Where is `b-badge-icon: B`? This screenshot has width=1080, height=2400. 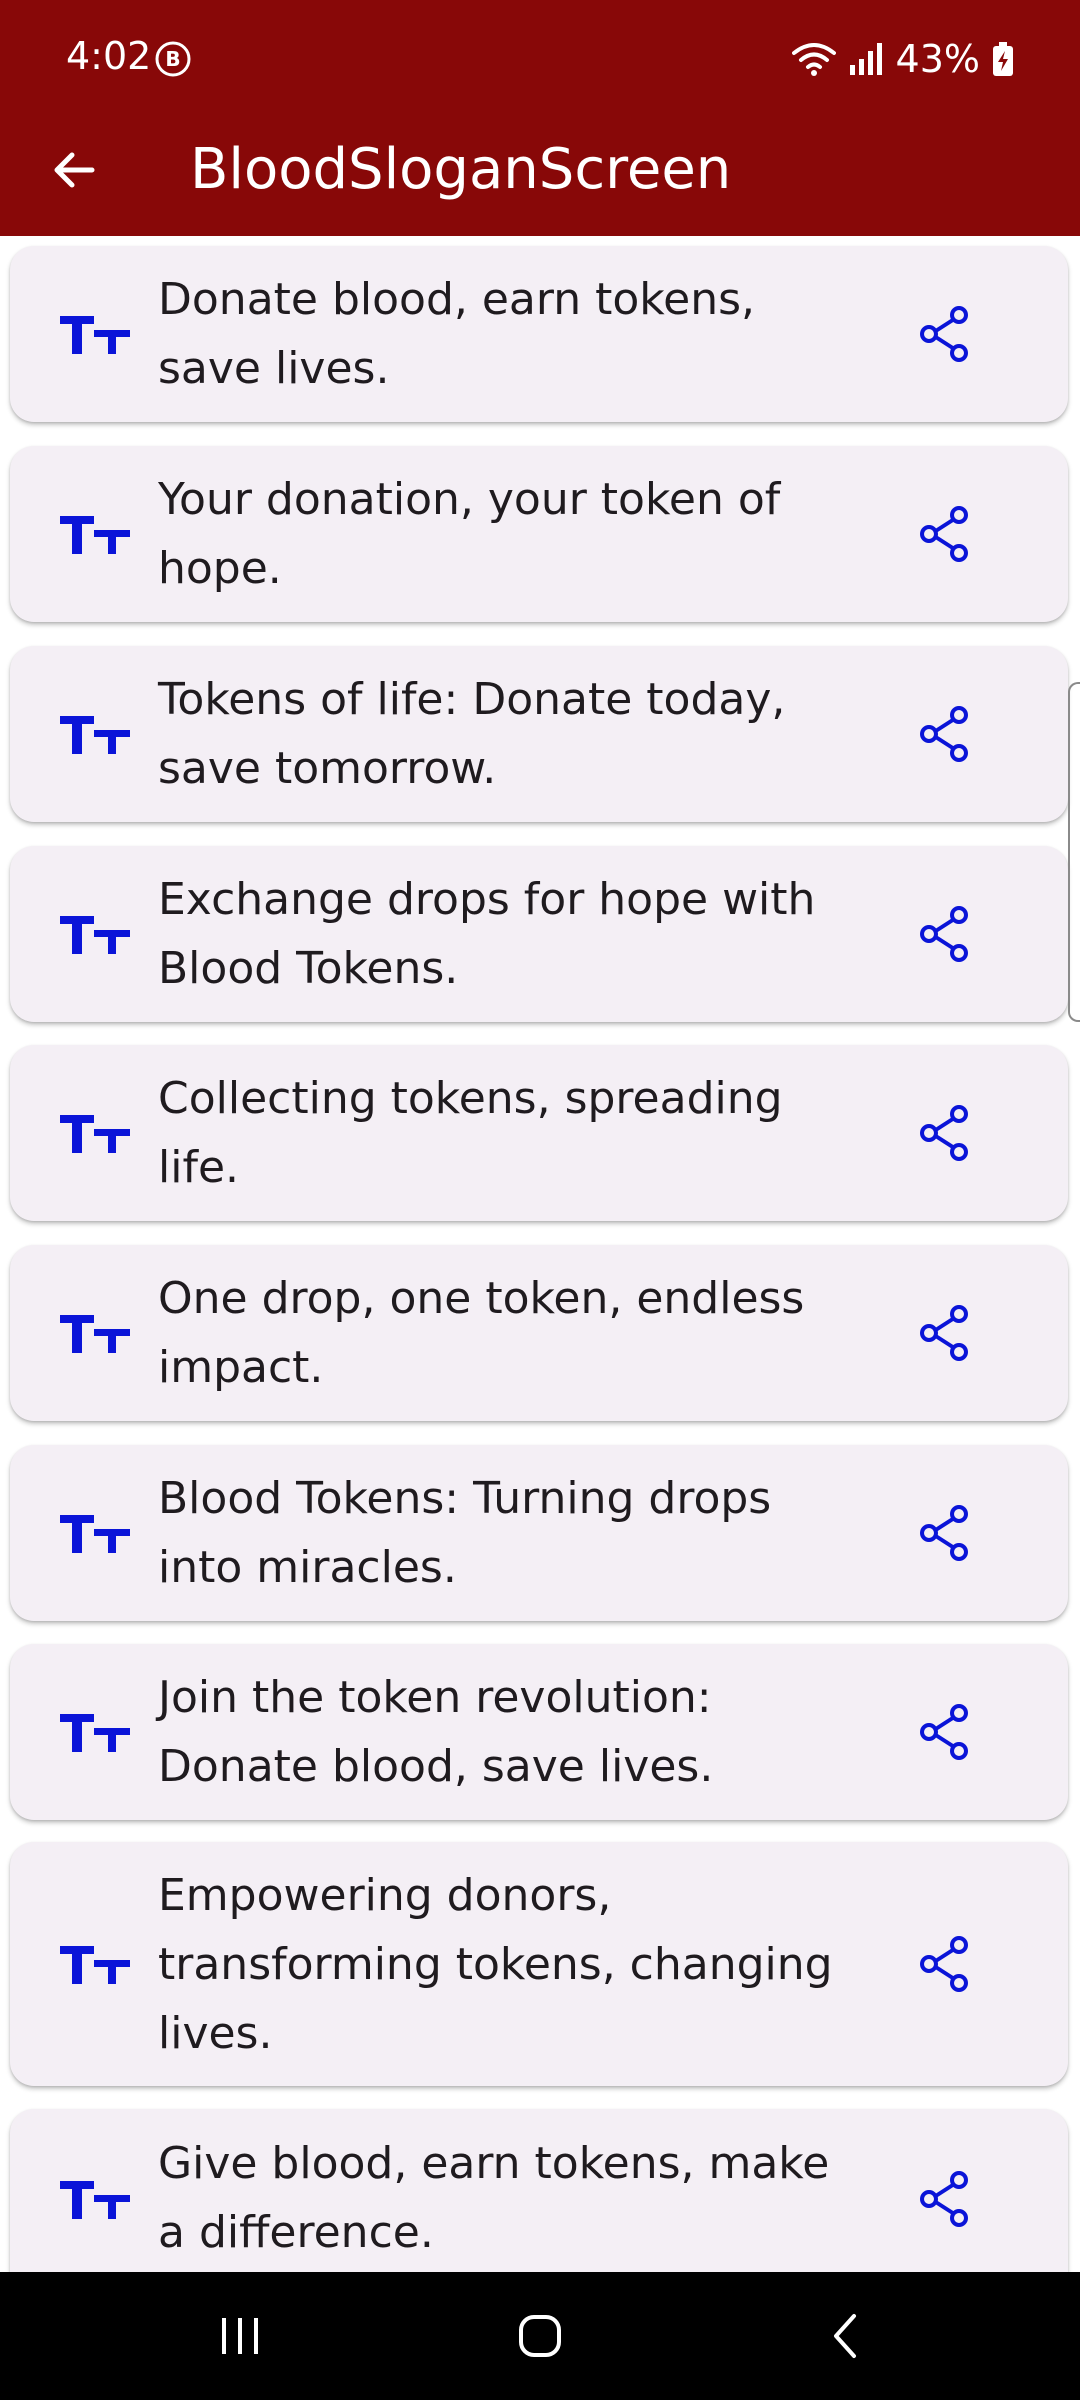
b-badge-icon: B is located at coordinates (173, 59).